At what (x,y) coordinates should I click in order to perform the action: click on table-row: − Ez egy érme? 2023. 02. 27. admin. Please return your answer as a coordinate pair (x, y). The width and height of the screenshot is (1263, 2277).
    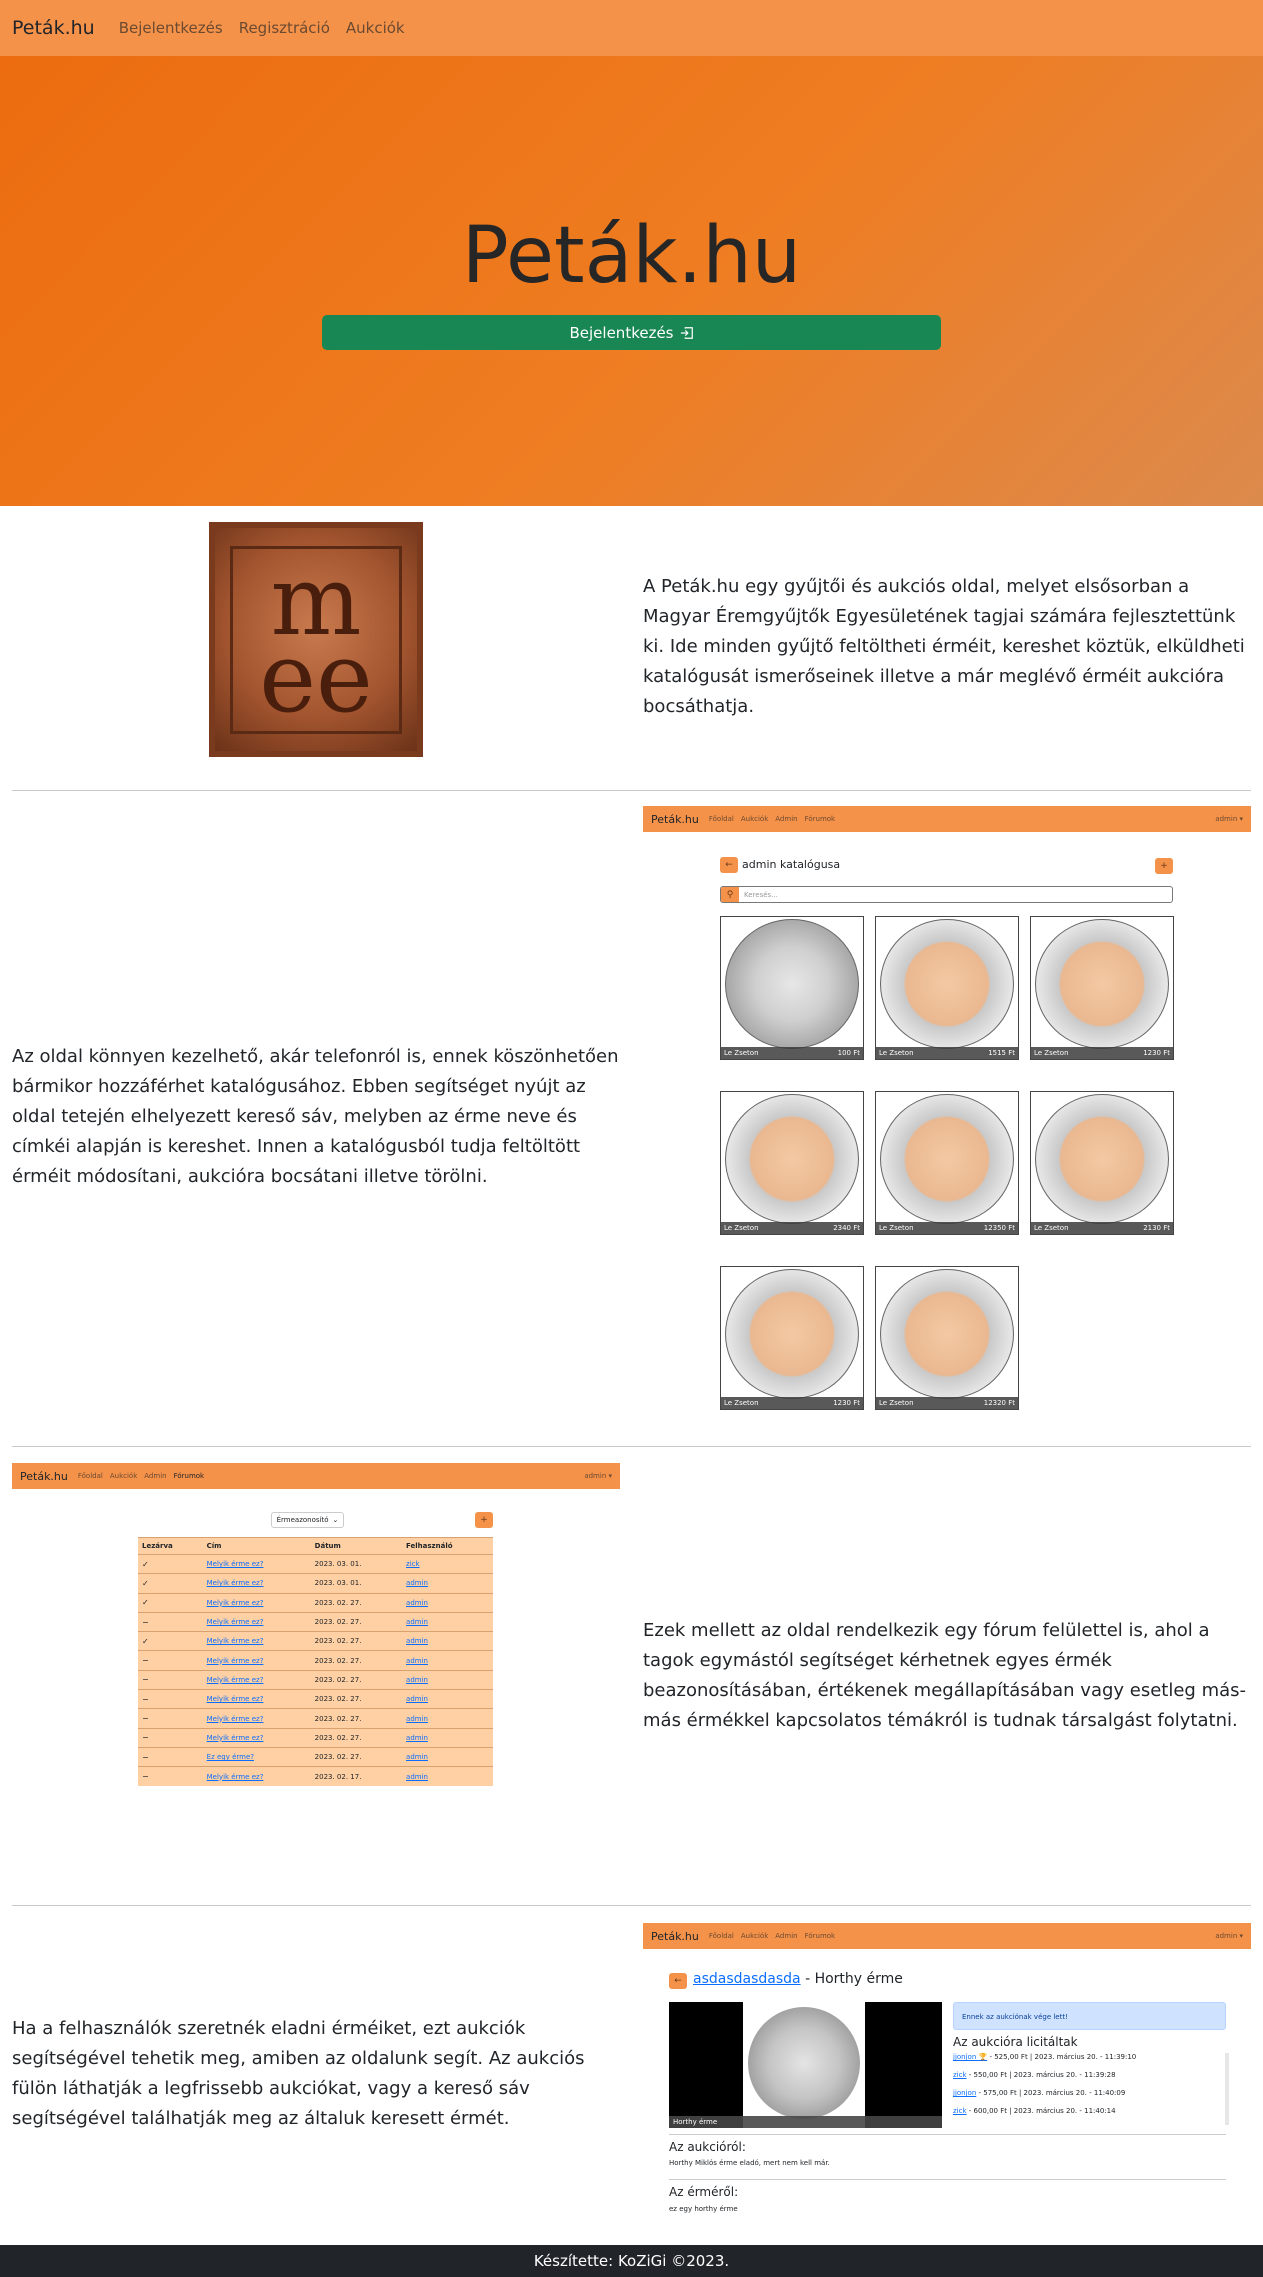
    Looking at the image, I should click on (315, 1756).